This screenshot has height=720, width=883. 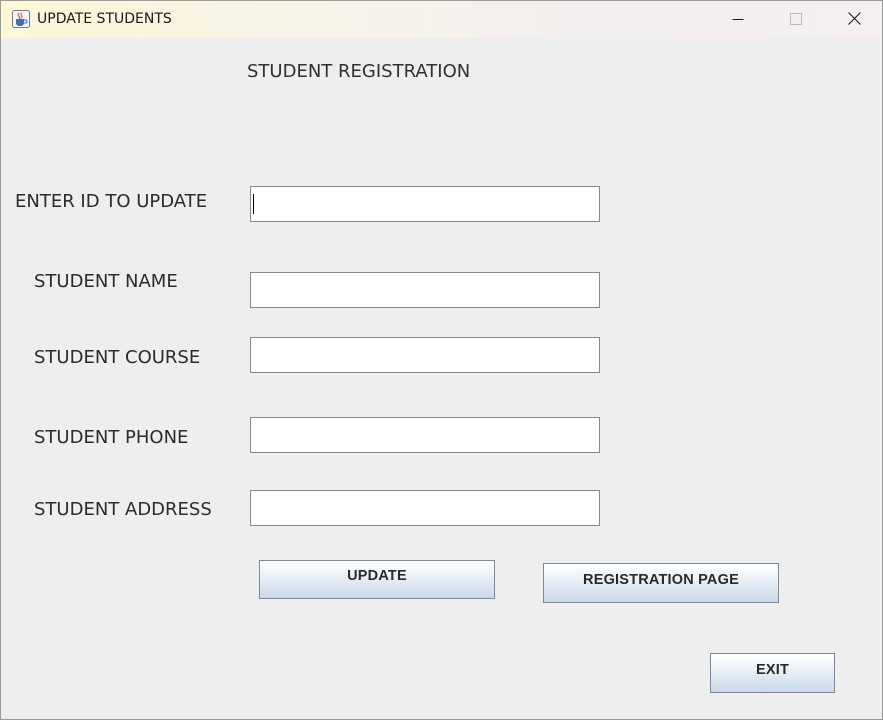 I want to click on registration-page-button: REGISTRATION PAGE, so click(x=661, y=583).